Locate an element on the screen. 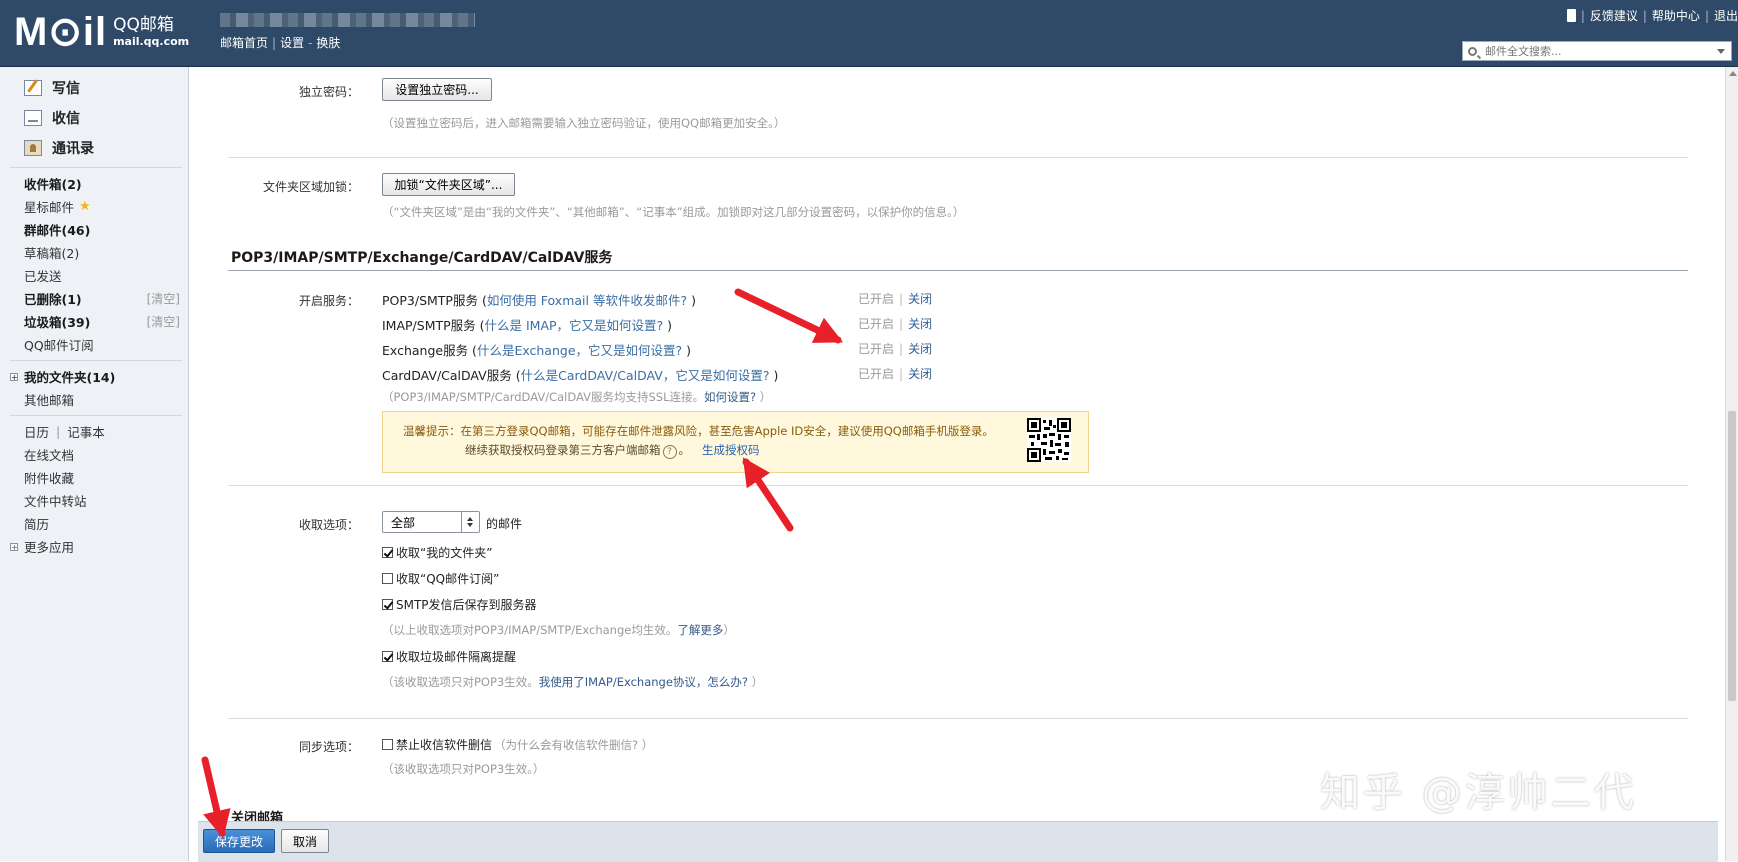 Image resolution: width=1738 pixels, height=862 pixels. watermark: 知乎 @淳帅二代 is located at coordinates (1478, 793).